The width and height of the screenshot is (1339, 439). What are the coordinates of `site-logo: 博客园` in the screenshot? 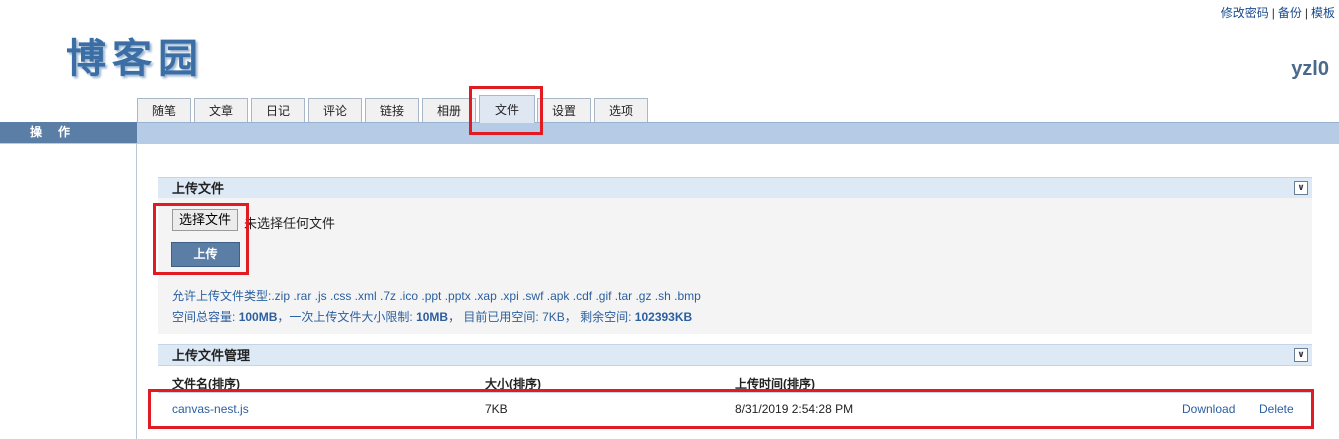 It's located at (135, 55).